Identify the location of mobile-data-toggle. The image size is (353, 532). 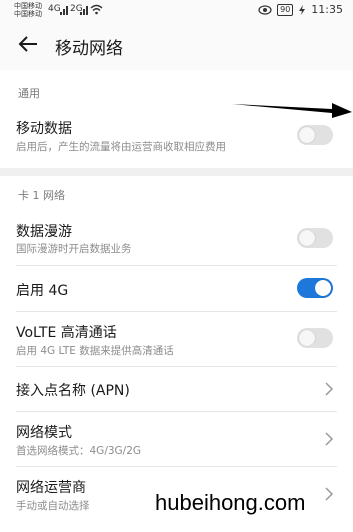
(315, 135).